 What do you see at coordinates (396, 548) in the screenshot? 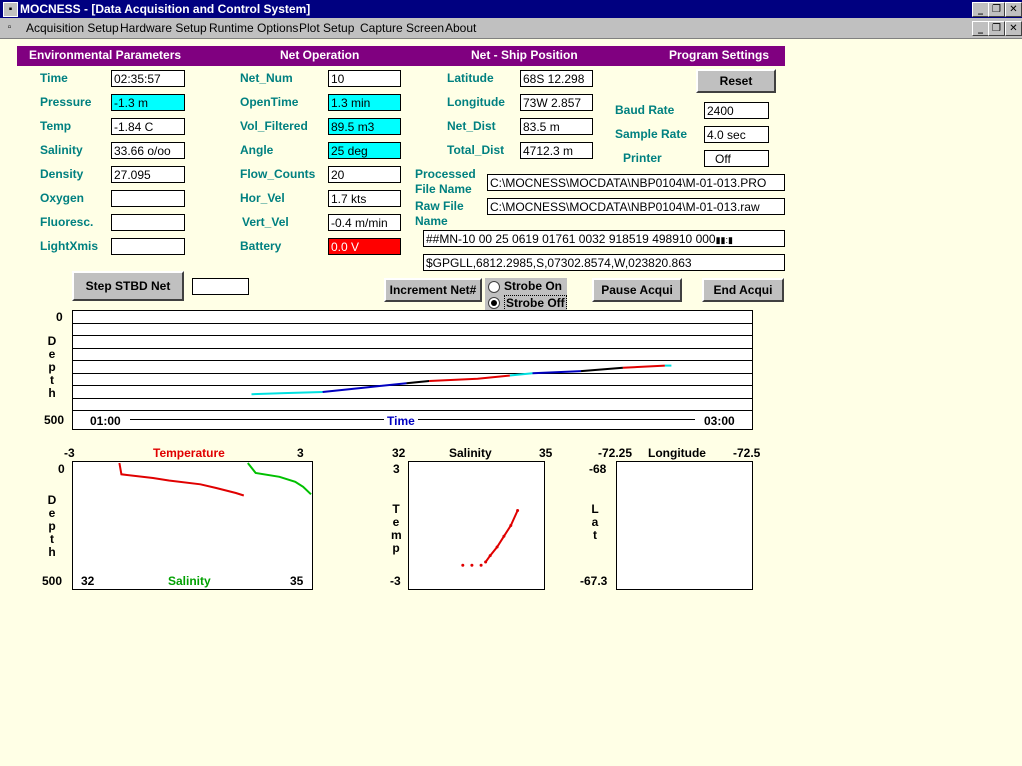
I see `ylabel-letter: p` at bounding box center [396, 548].